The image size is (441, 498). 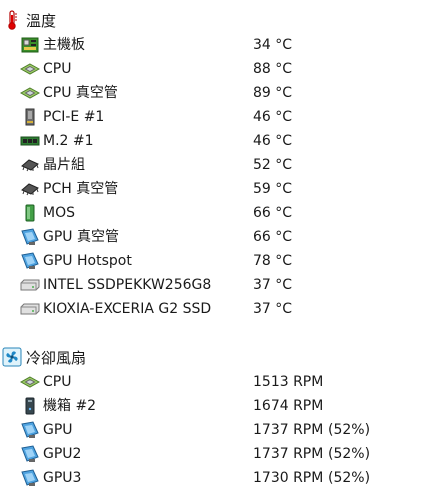 I want to click on sensor-row-pch: PCH 真空管 59 °C, so click(x=220, y=189).